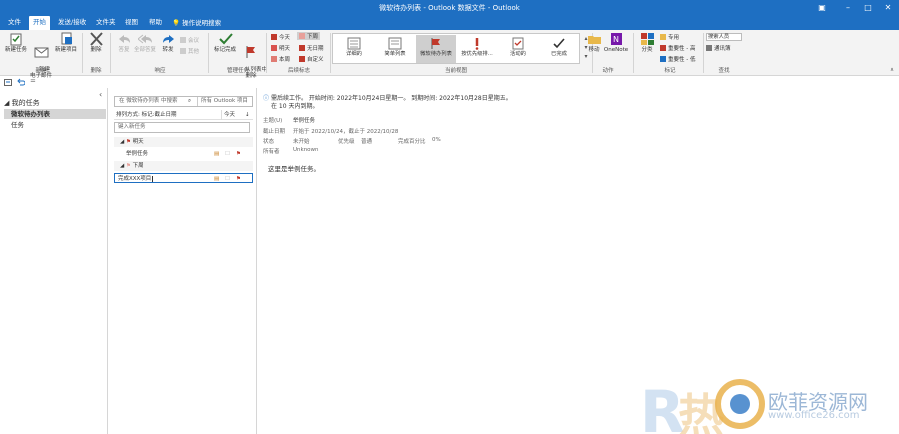 Image resolution: width=899 pixels, height=434 pixels. I want to click on owner-label: 所有者, so click(271, 152).